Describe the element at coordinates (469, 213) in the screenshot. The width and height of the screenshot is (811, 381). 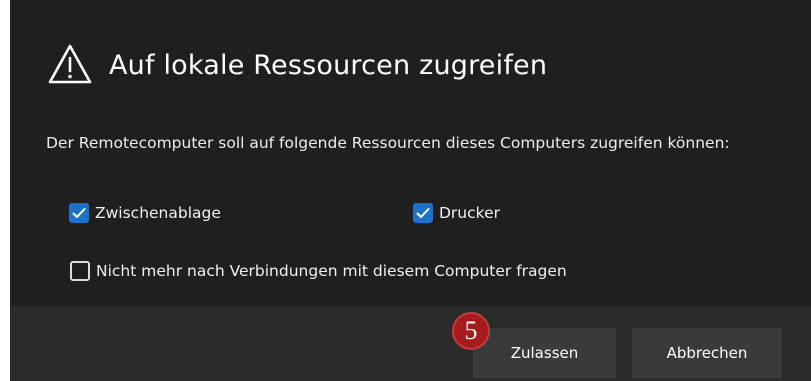
I see `printer-checkbox-label: Drucker` at that location.